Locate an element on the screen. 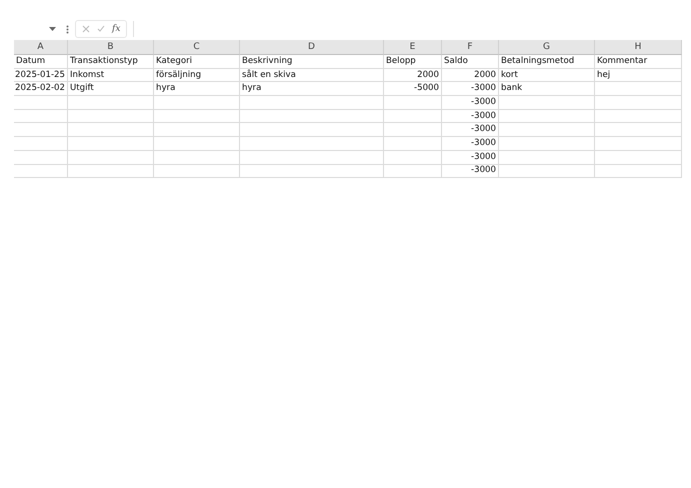 The width and height of the screenshot is (691, 488). table-cell: Beskrivning is located at coordinates (312, 62).